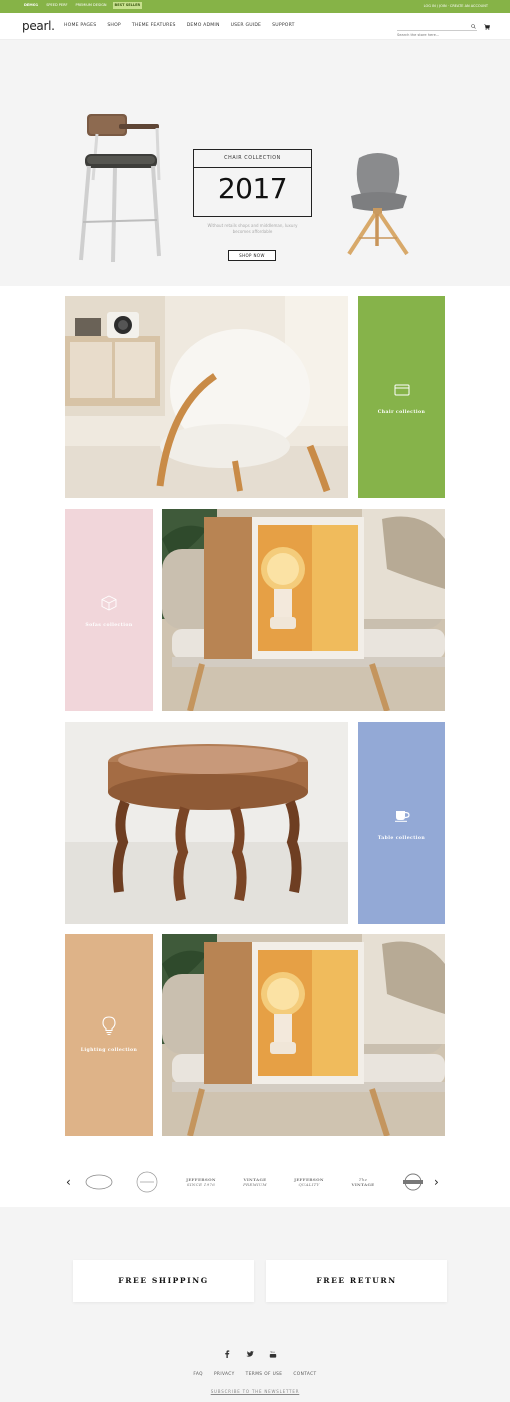 The height and width of the screenshot is (1402, 510). What do you see at coordinates (56, 5) in the screenshot?
I see `top-bar-tag-2: SPEED PERF` at bounding box center [56, 5].